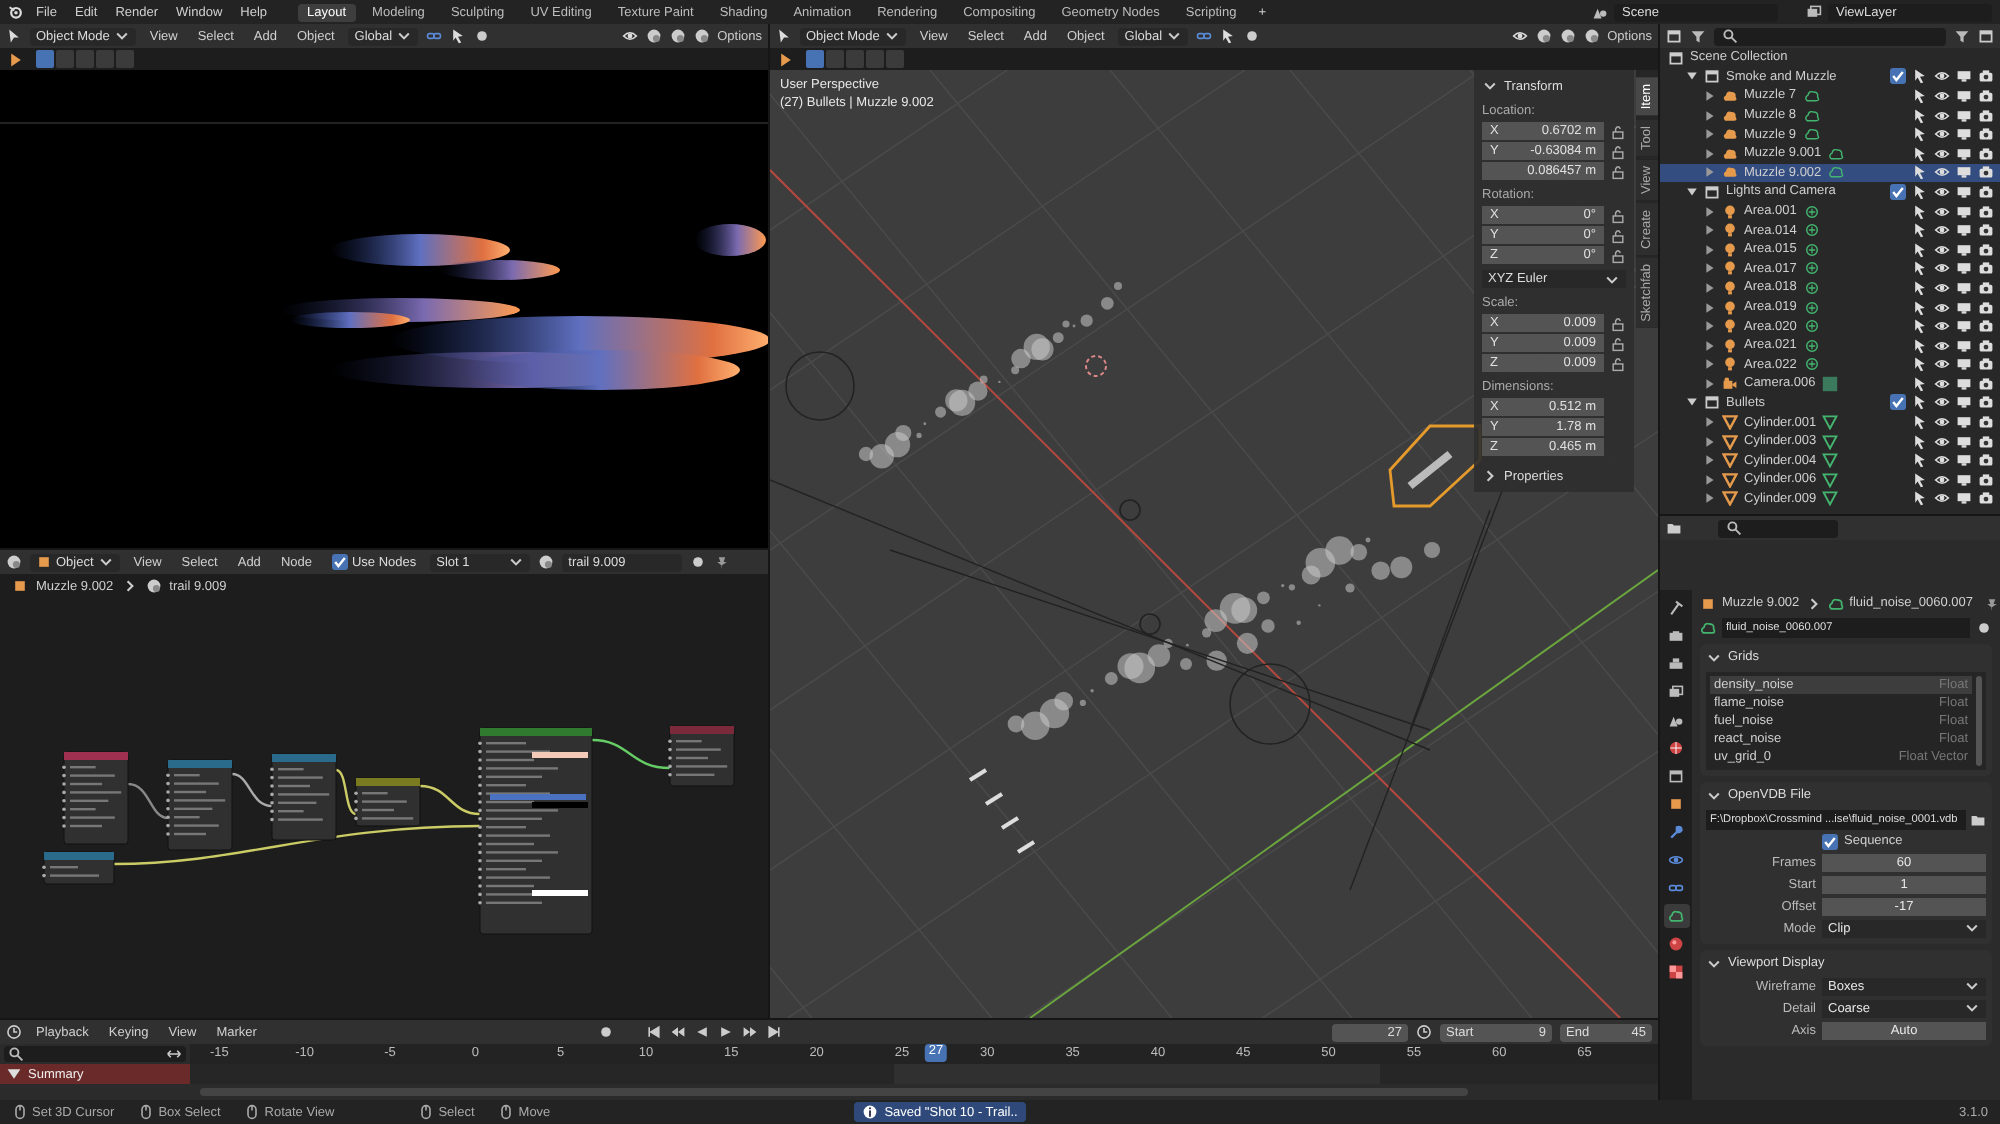 The width and height of the screenshot is (2000, 1124). Describe the element at coordinates (1962, 36) in the screenshot. I see `filter-icon` at that location.